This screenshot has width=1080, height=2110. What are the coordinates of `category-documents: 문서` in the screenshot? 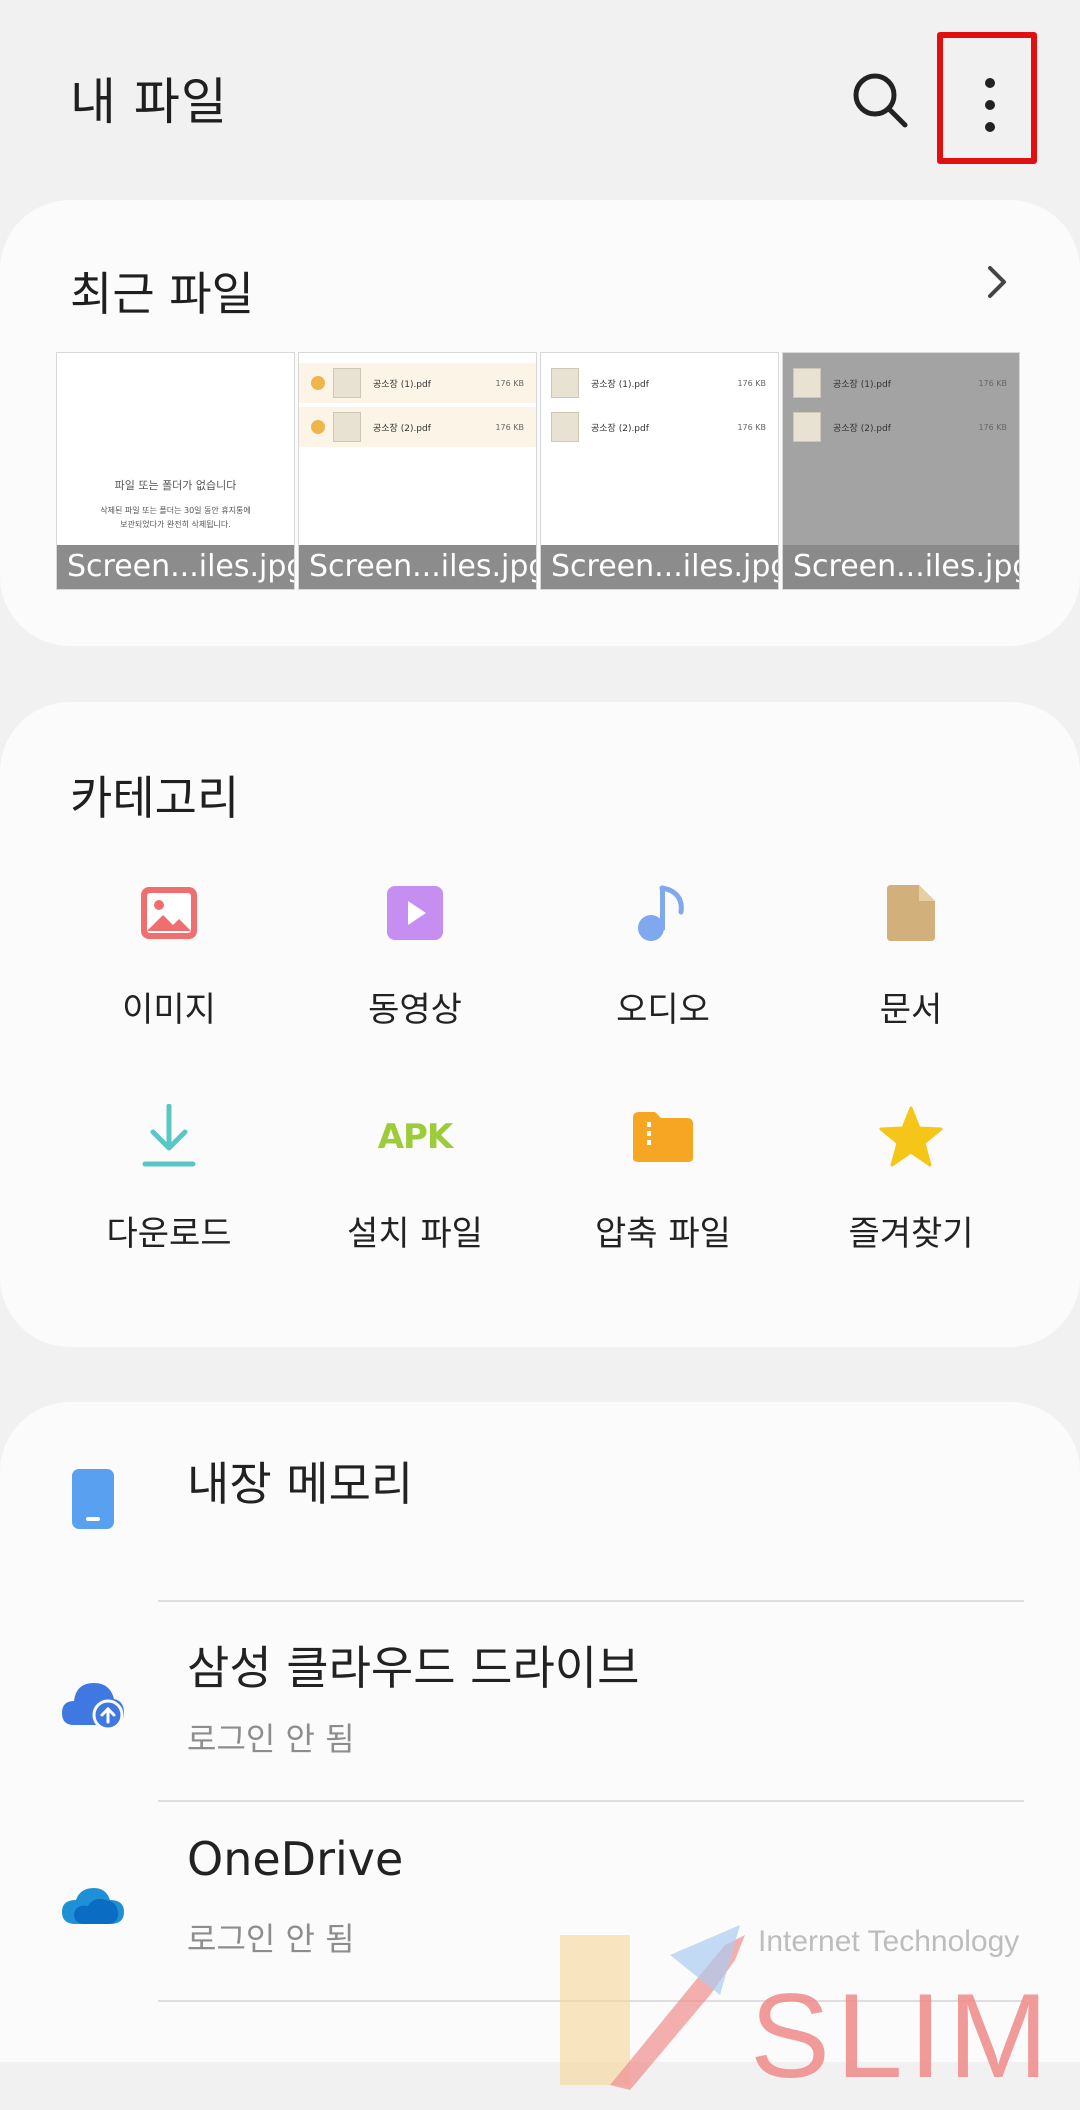 It's located at (911, 955).